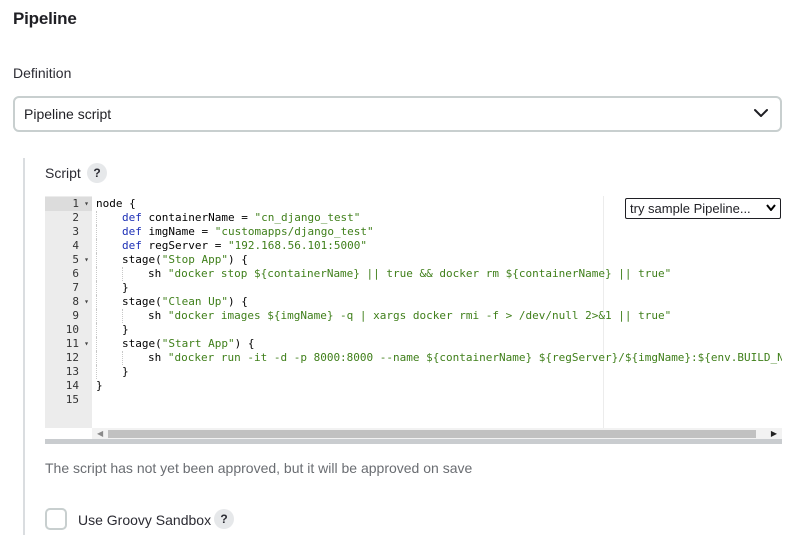 The height and width of the screenshot is (535, 802). I want to click on line-number-text: 3, so click(75, 231).